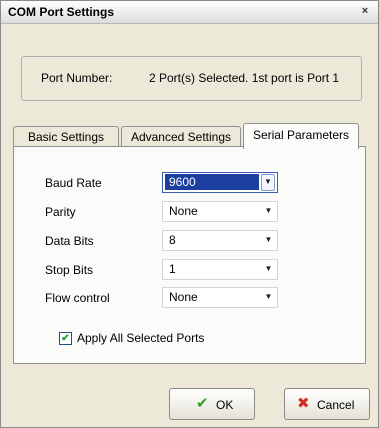 This screenshot has width=379, height=428. I want to click on ok-button: ✔ OK, so click(212, 404).